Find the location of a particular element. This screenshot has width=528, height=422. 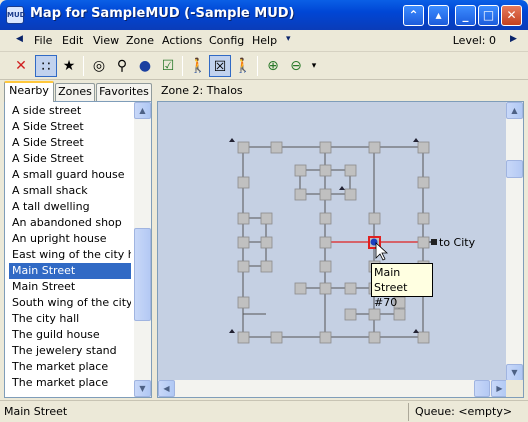

tab-nearby: Nearby is located at coordinates (29, 91).